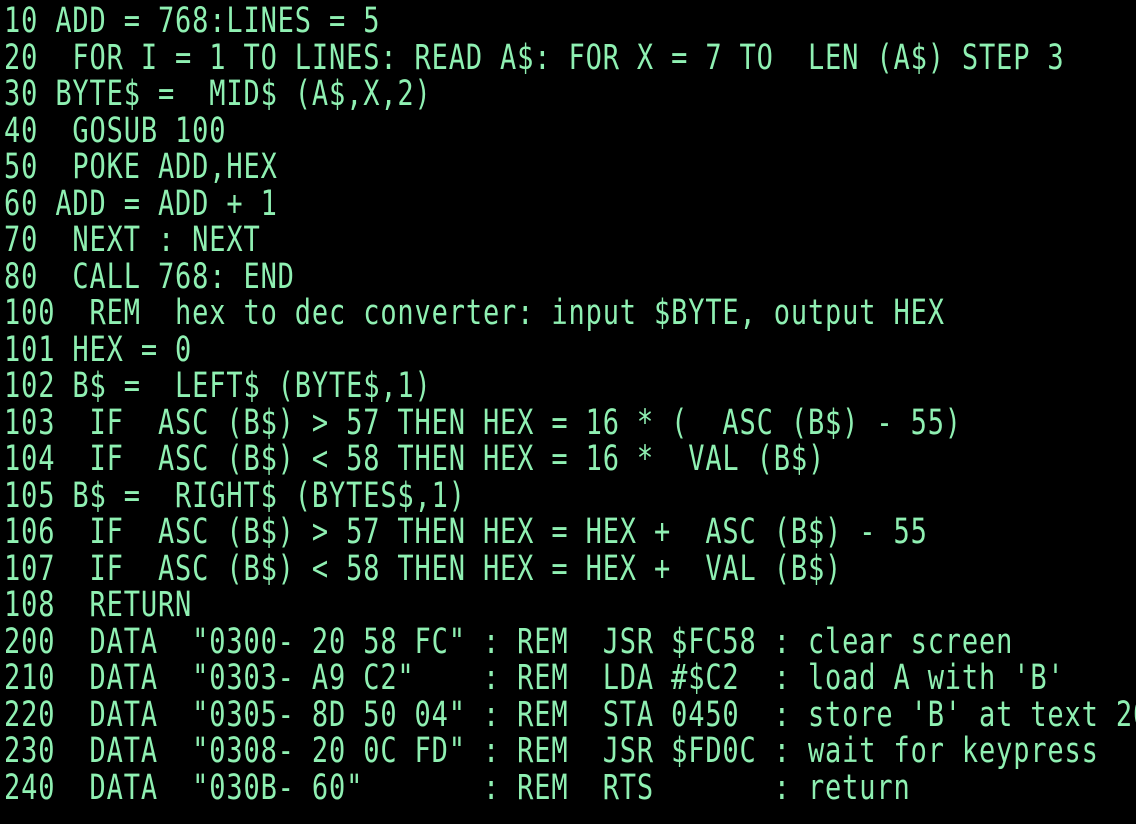  What do you see at coordinates (457, 787) in the screenshot?
I see `code-line-240: 240 DATA "030B- 60" : REM RTS : return` at bounding box center [457, 787].